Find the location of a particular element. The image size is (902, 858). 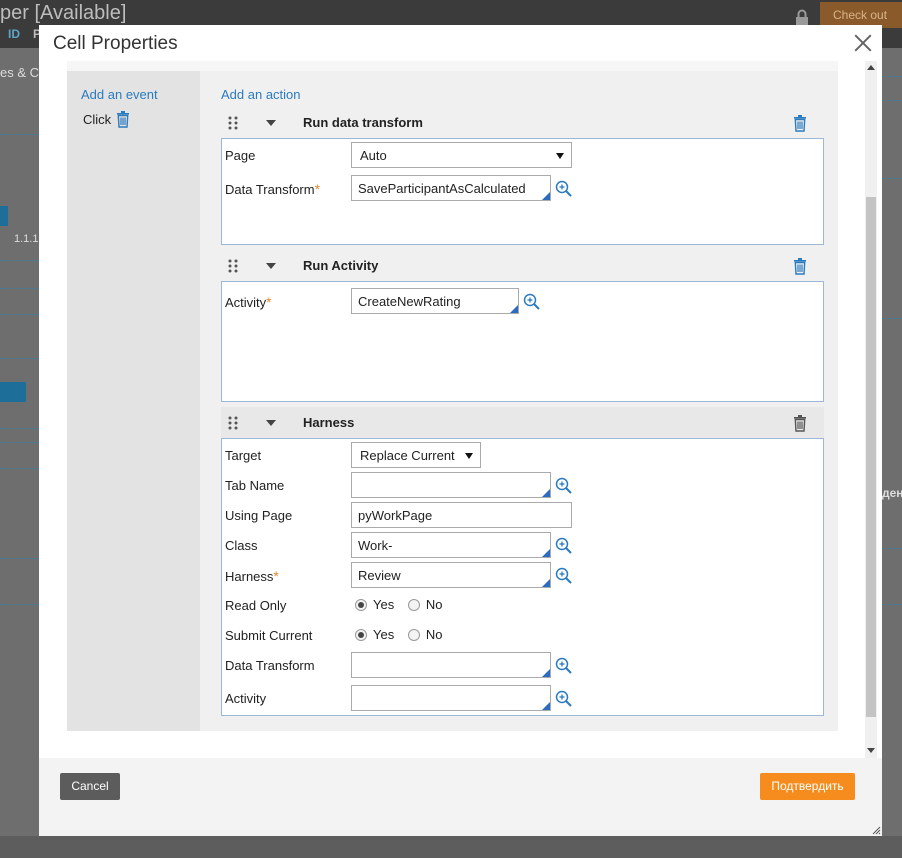

read-only-yes-label: Yes is located at coordinates (384, 604).